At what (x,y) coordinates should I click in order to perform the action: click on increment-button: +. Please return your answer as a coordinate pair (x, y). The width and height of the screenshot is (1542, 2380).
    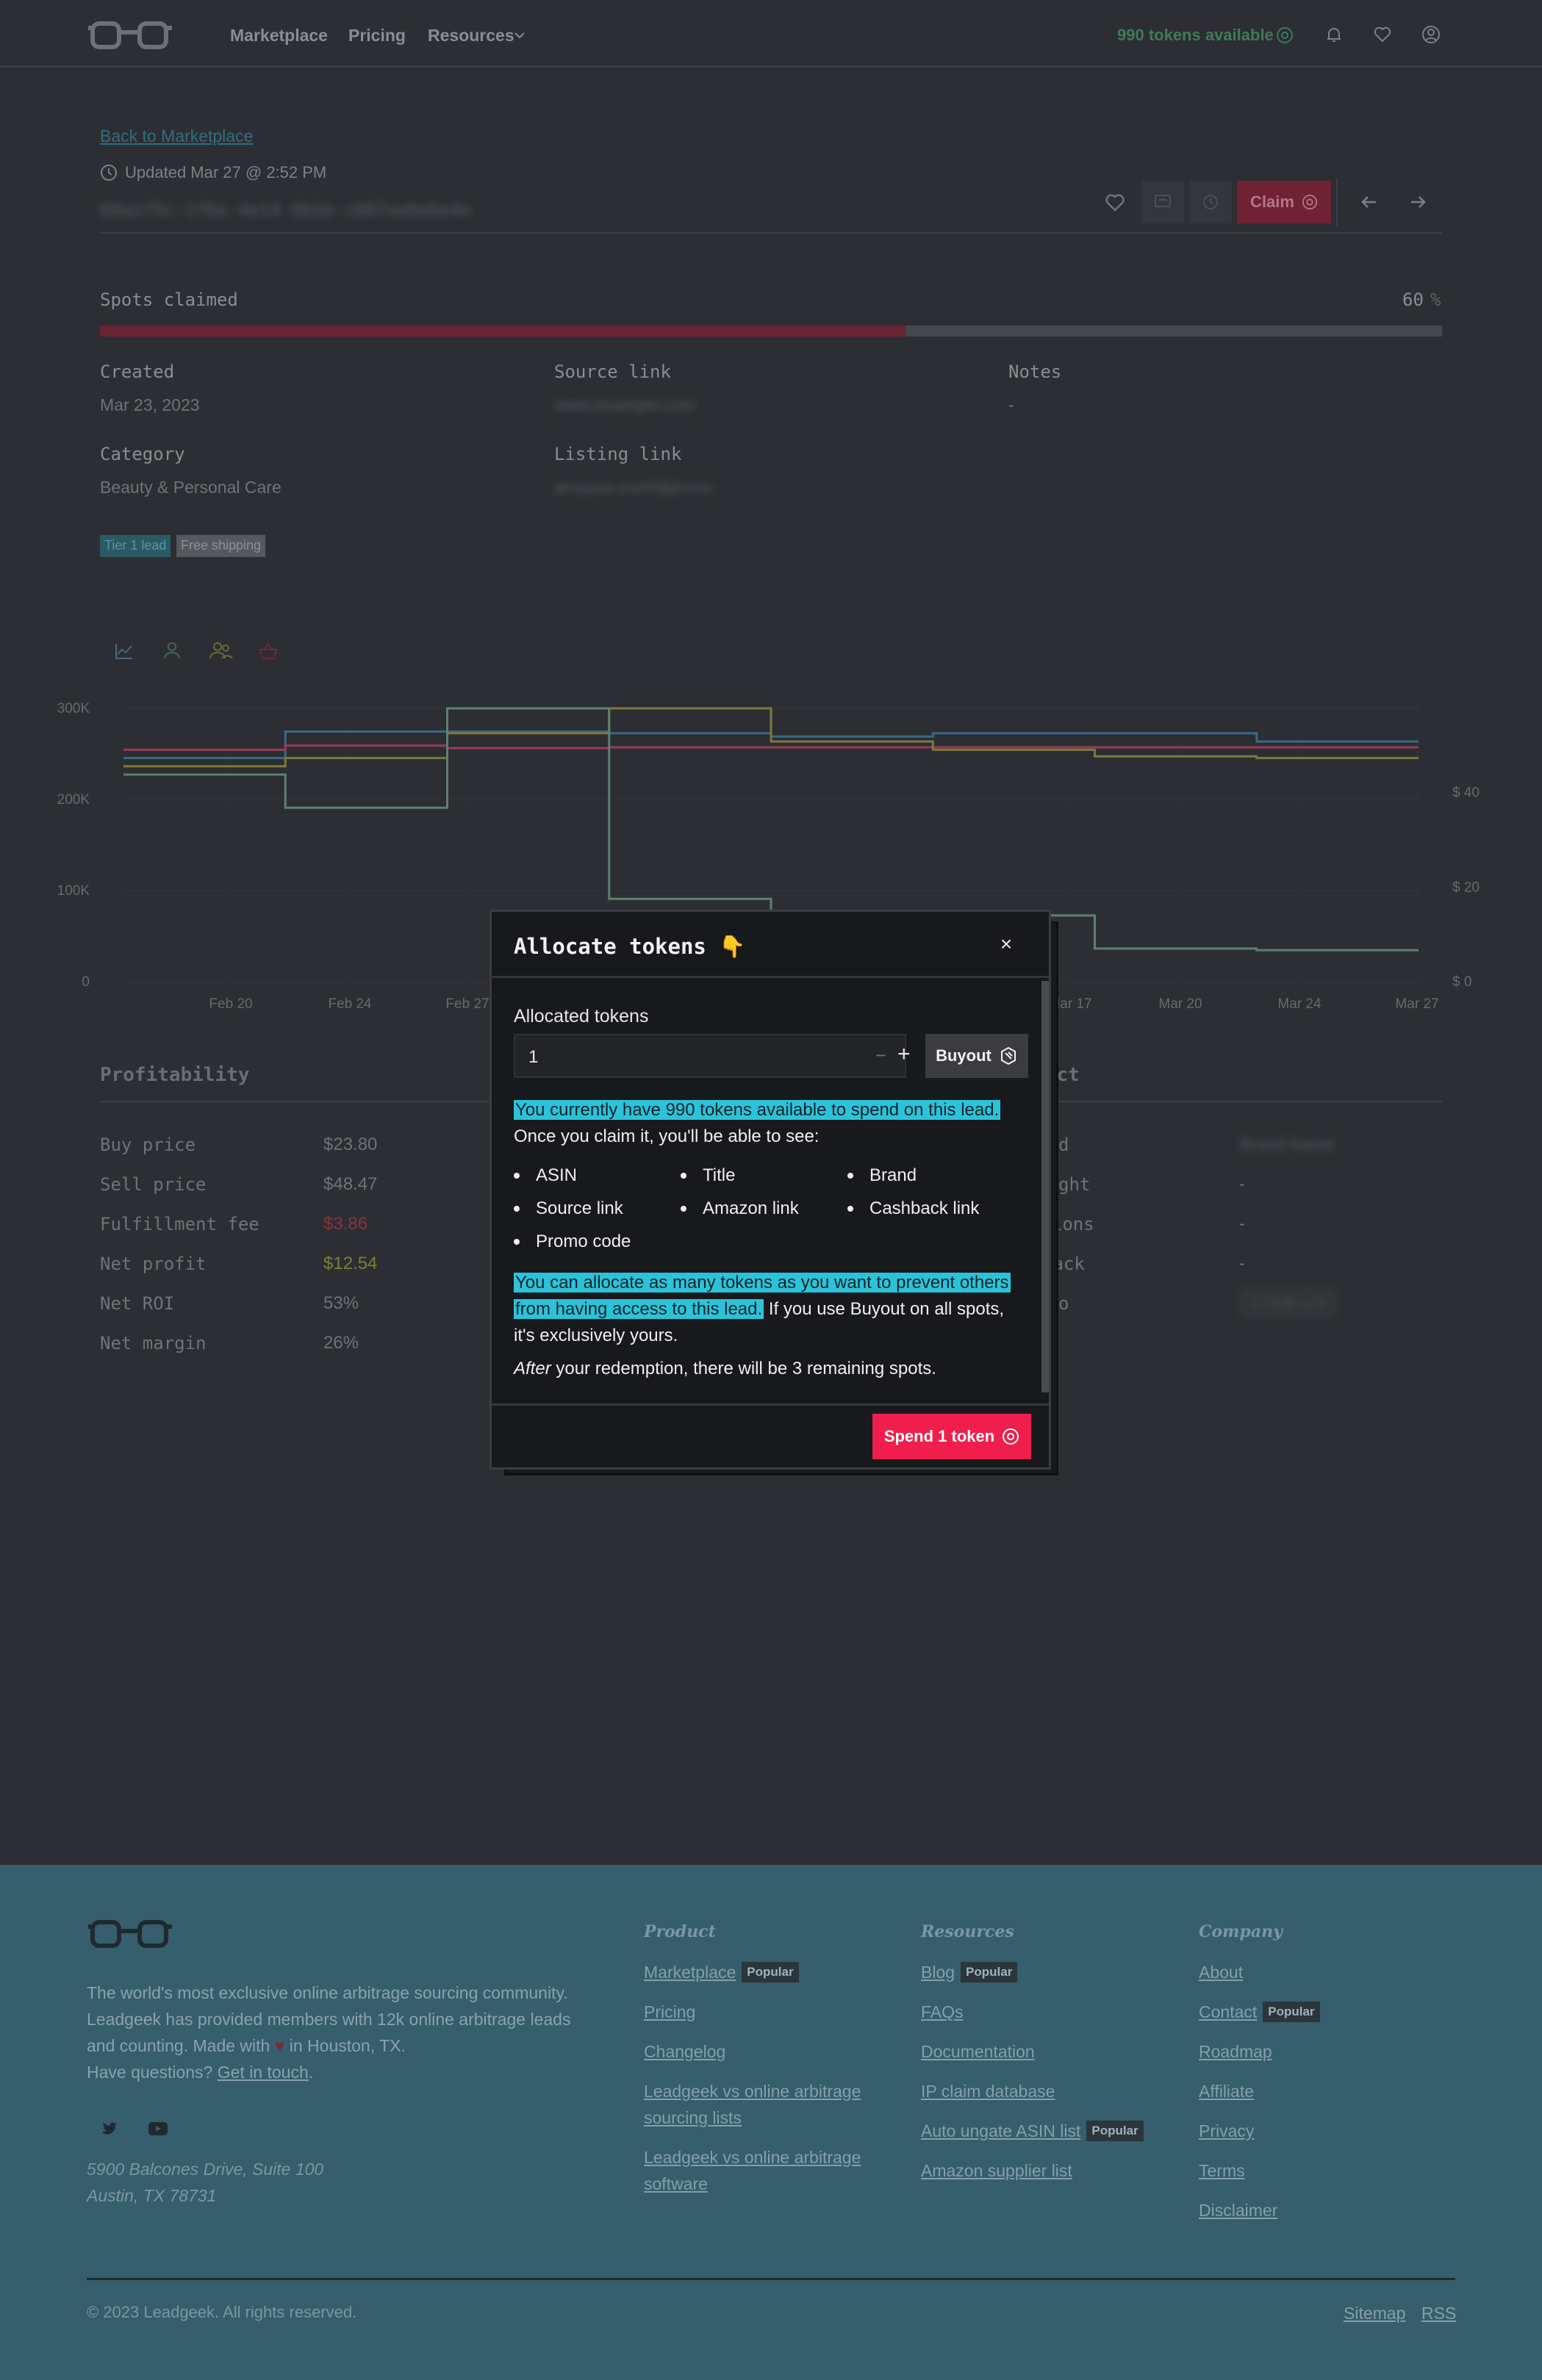
    Looking at the image, I should click on (904, 1054).